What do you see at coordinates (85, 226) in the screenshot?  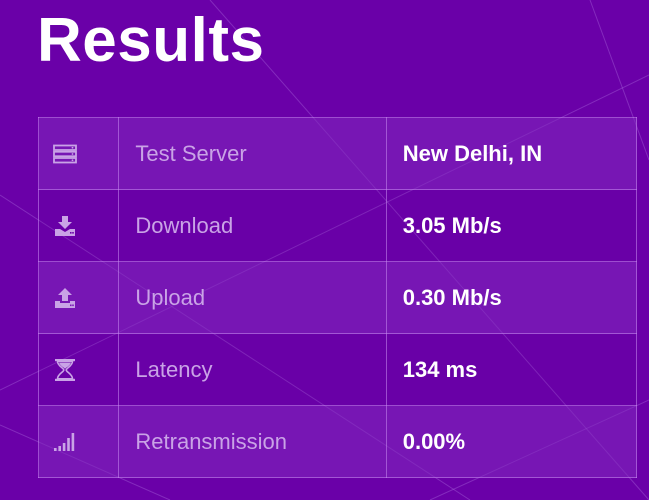 I see `download-icon` at bounding box center [85, 226].